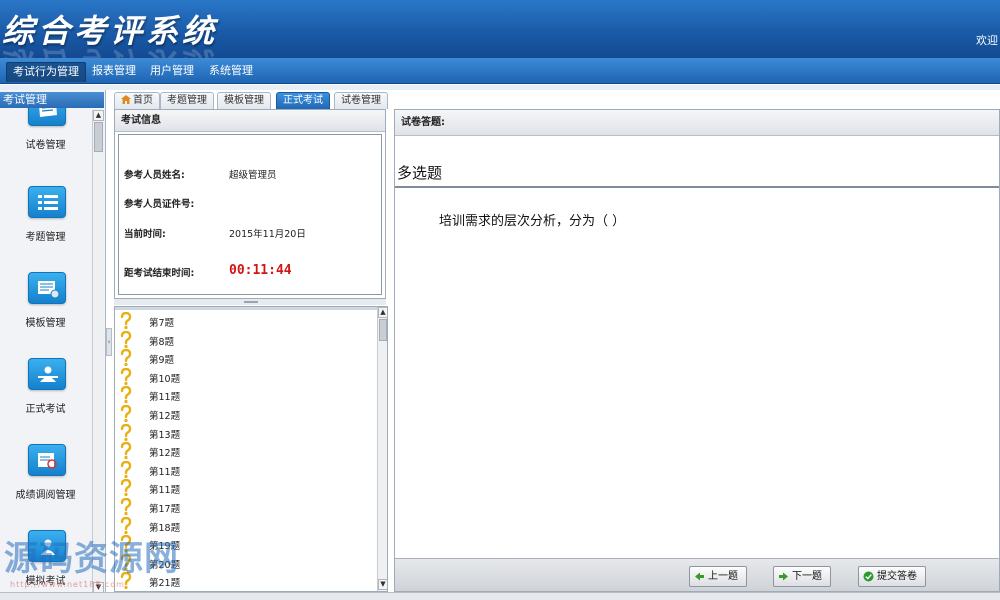 This screenshot has width=1000, height=600. I want to click on name-label: 参考人员姓名:, so click(154, 175).